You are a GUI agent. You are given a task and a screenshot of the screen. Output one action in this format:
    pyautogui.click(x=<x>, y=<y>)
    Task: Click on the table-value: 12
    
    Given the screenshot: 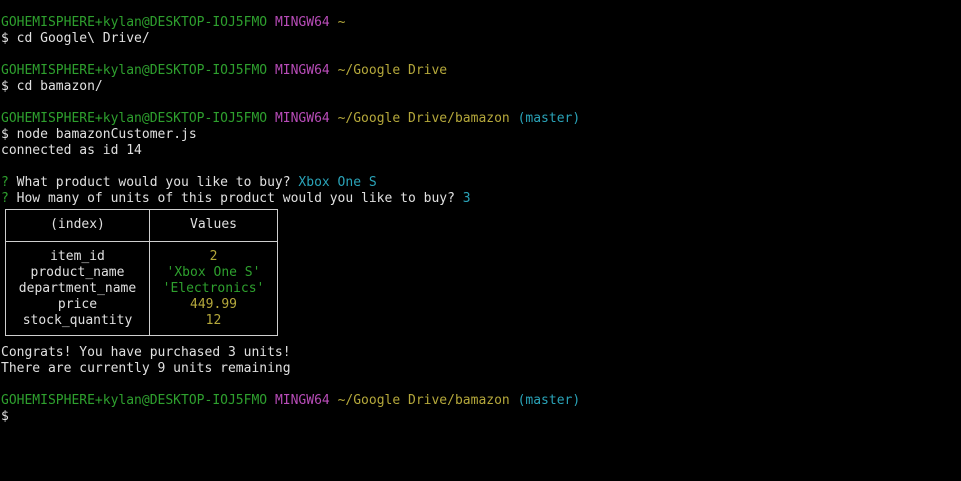 What is the action you would take?
    pyautogui.click(x=213, y=320)
    